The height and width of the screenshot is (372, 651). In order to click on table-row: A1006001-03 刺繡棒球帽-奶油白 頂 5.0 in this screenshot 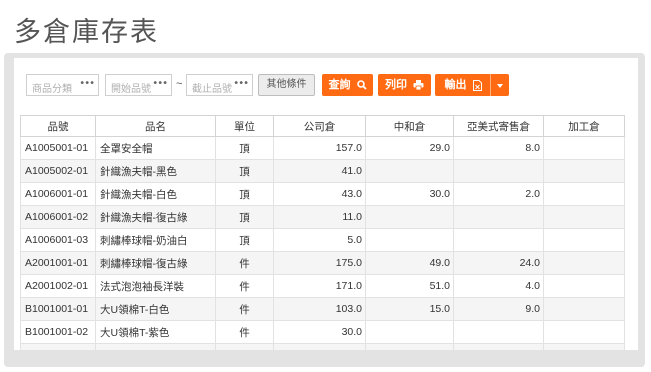, I will do `click(322, 240)`.